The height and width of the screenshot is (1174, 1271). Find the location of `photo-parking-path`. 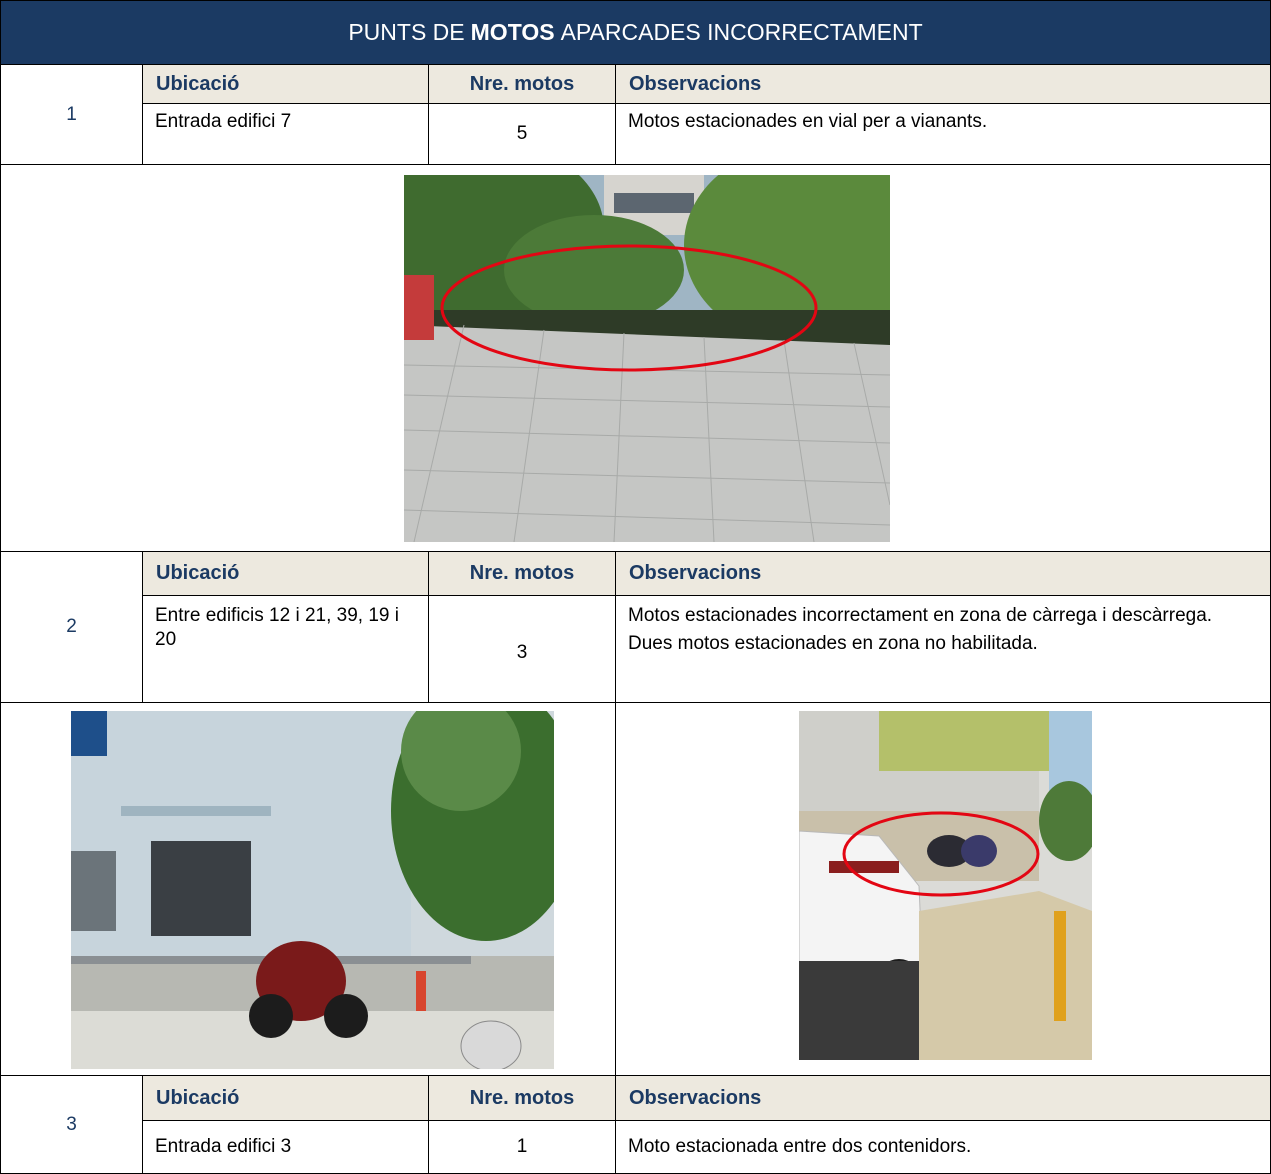

photo-parking-path is located at coordinates (647, 358).